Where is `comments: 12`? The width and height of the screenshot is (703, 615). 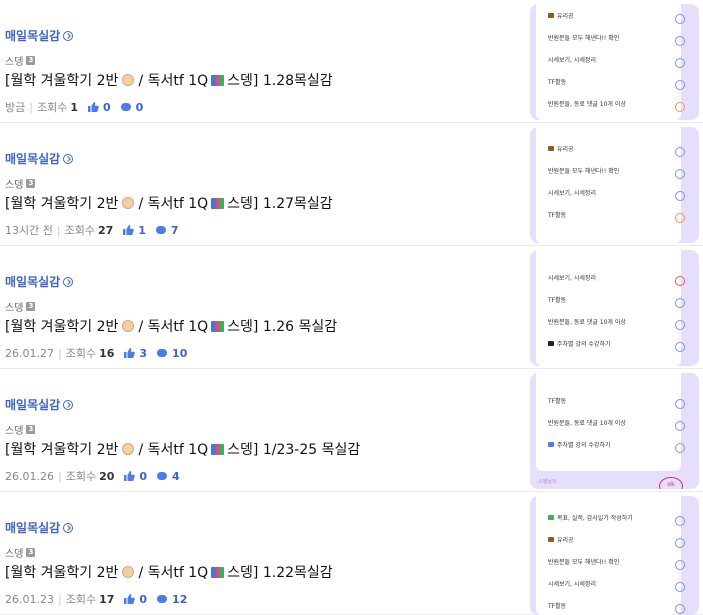 comments: 12 is located at coordinates (172, 599).